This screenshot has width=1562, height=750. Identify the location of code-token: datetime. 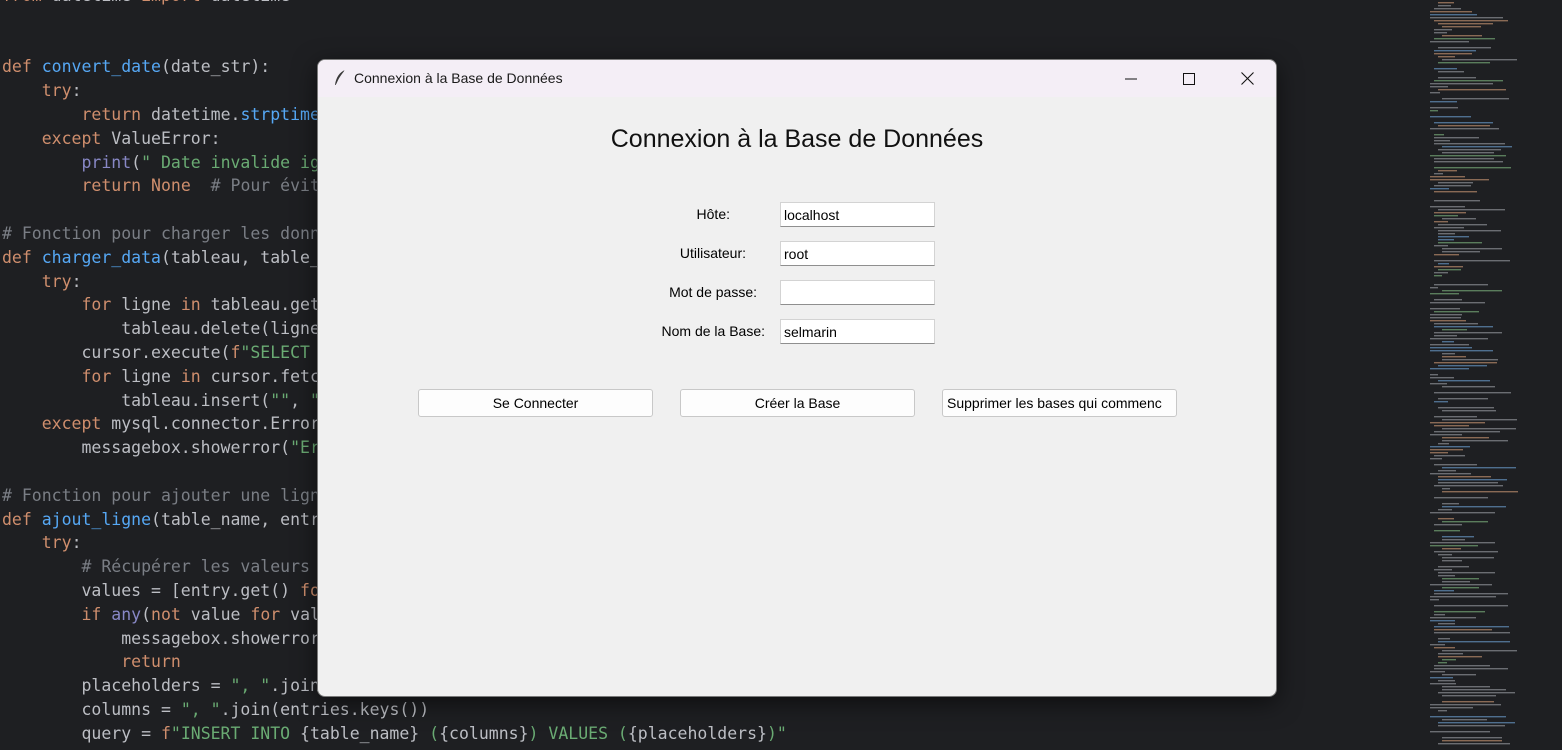
(250, 2).